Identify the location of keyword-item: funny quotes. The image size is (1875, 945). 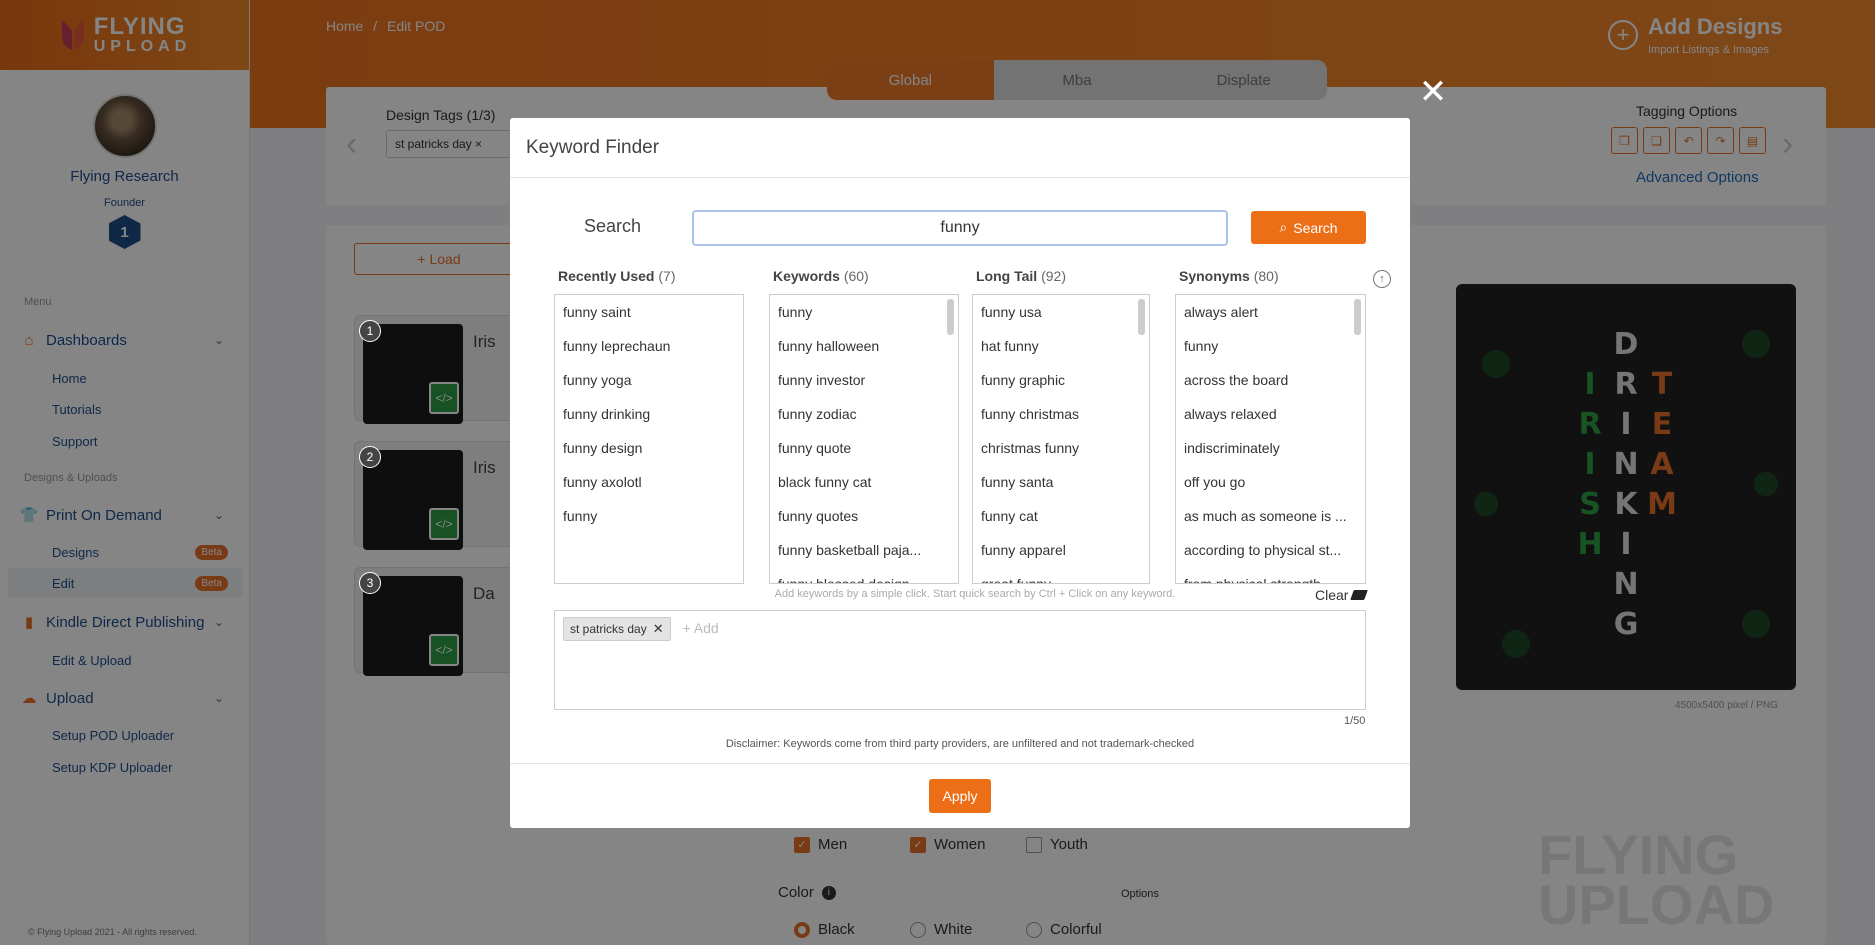
(864, 516).